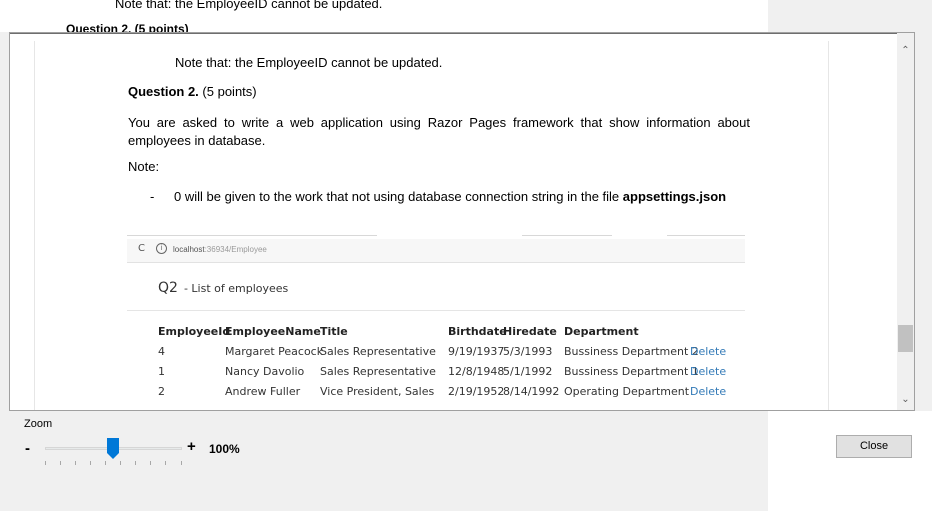 The image size is (932, 511). I want to click on header-title: Title, so click(334, 331).